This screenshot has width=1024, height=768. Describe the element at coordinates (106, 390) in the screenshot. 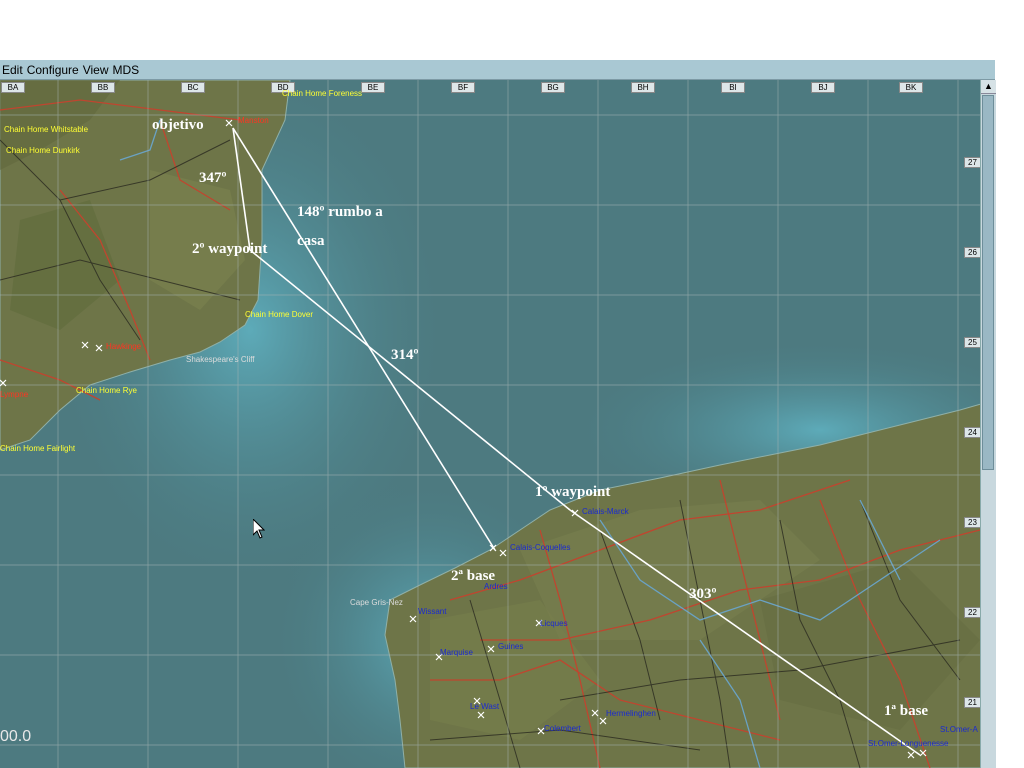

I see `radar-label: Chain Home Rye` at that location.